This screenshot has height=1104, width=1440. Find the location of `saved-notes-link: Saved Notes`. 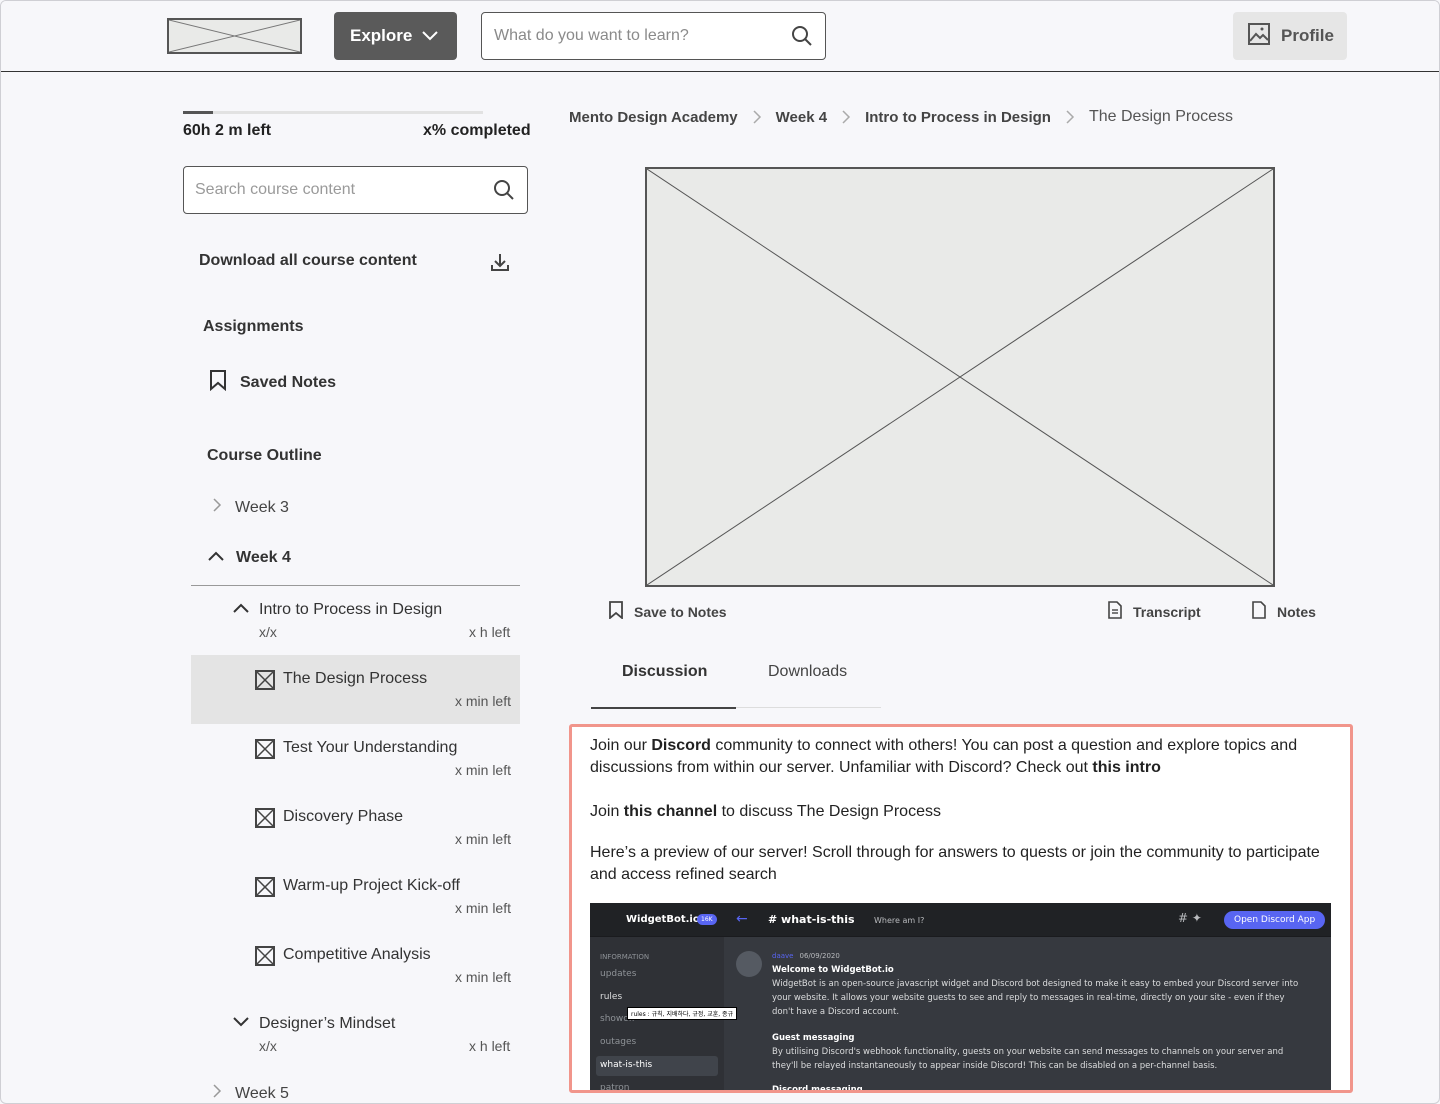

saved-notes-link: Saved Notes is located at coordinates (272, 382).